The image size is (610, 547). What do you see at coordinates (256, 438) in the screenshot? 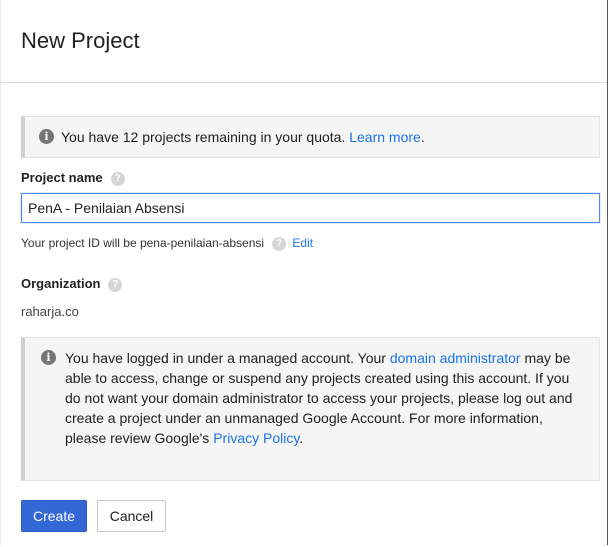
I see `privacy-policy-link: Privacy Policy` at bounding box center [256, 438].